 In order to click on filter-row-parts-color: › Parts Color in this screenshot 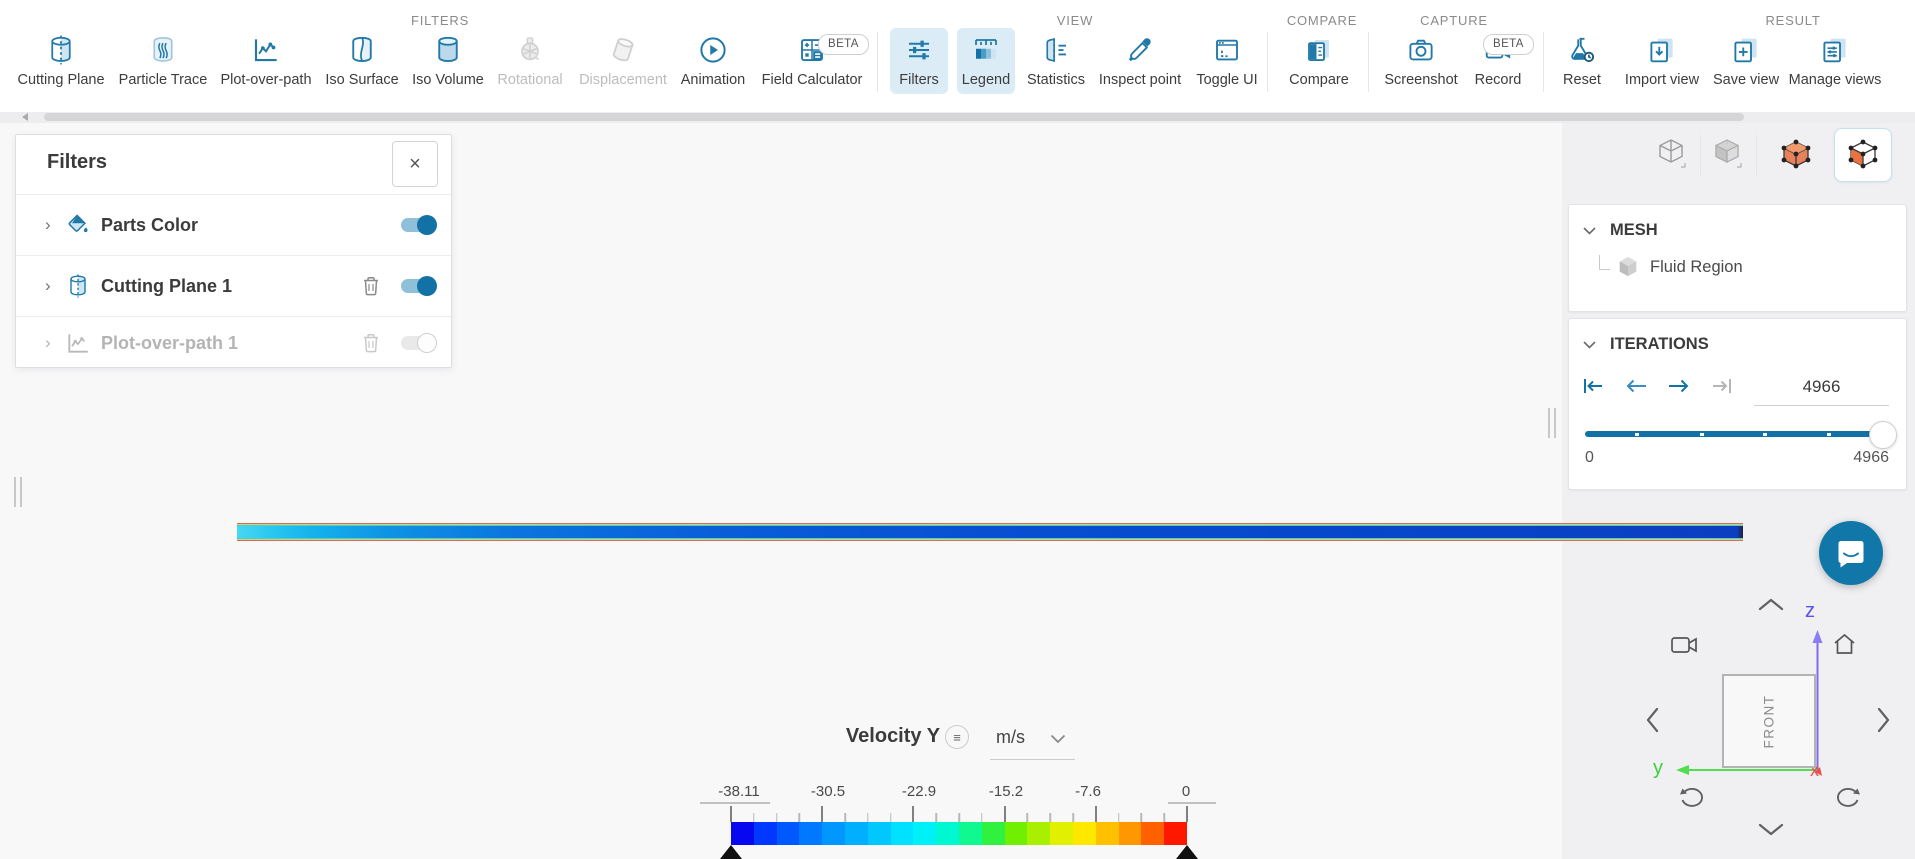, I will do `click(233, 225)`.